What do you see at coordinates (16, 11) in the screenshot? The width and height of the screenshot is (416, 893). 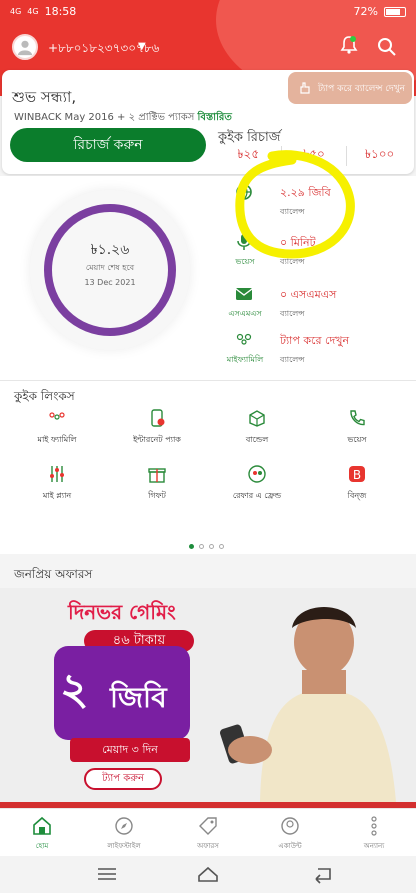 I see `network-1: 4G` at bounding box center [16, 11].